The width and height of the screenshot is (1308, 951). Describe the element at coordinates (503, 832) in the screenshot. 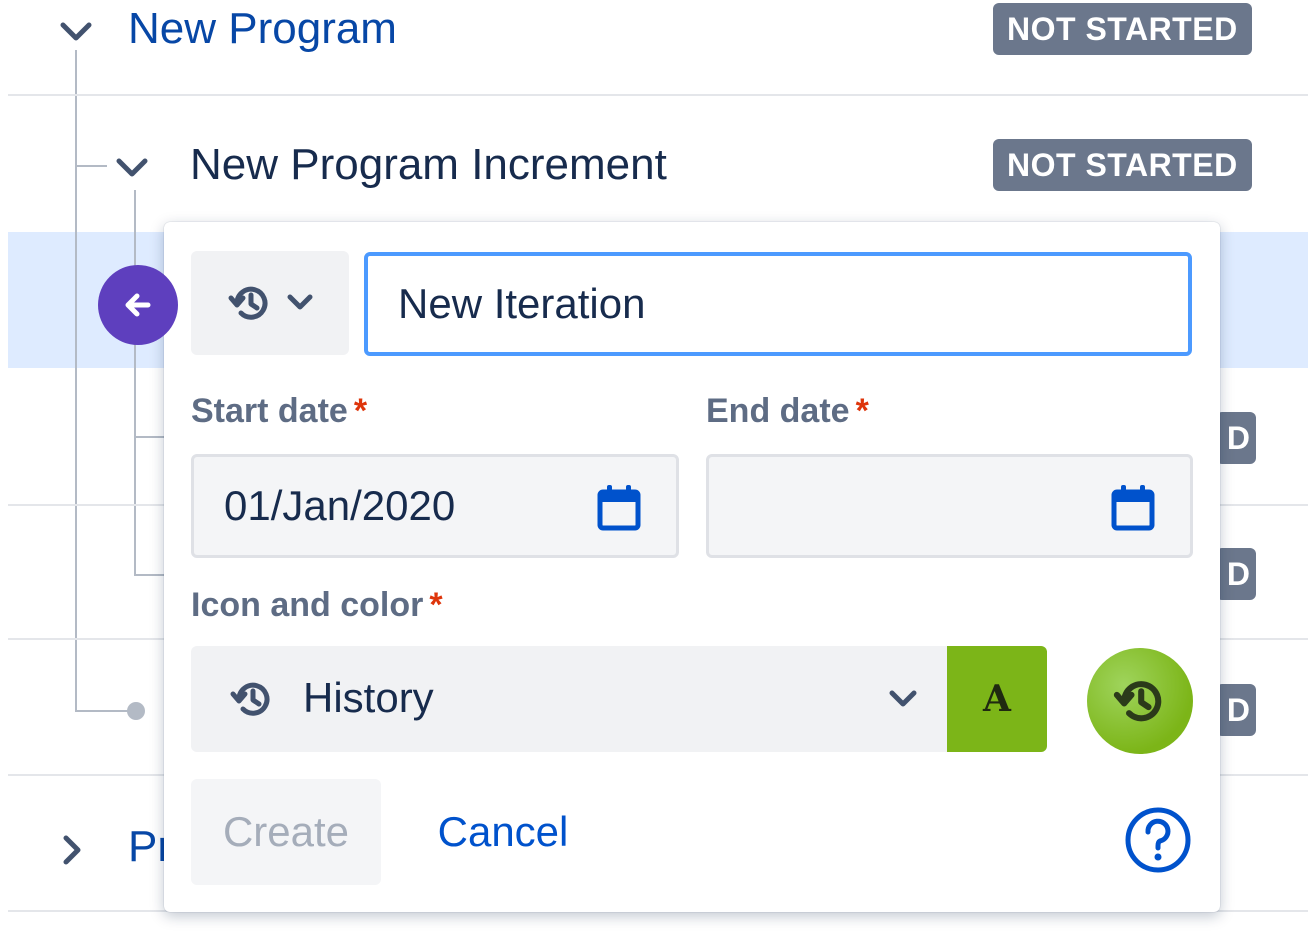

I see `cancel-button: Cancel` at that location.